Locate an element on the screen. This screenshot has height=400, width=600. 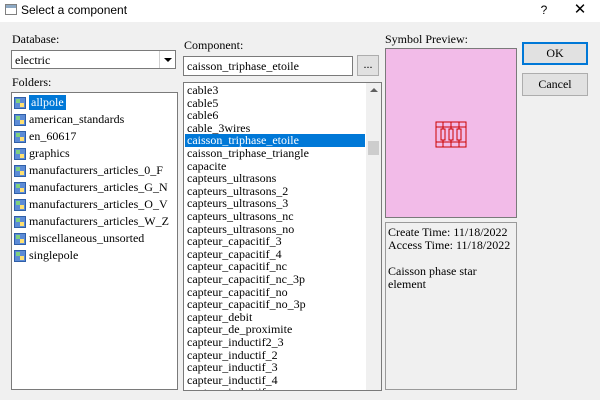
component-list-item: cable3 is located at coordinates (275, 90).